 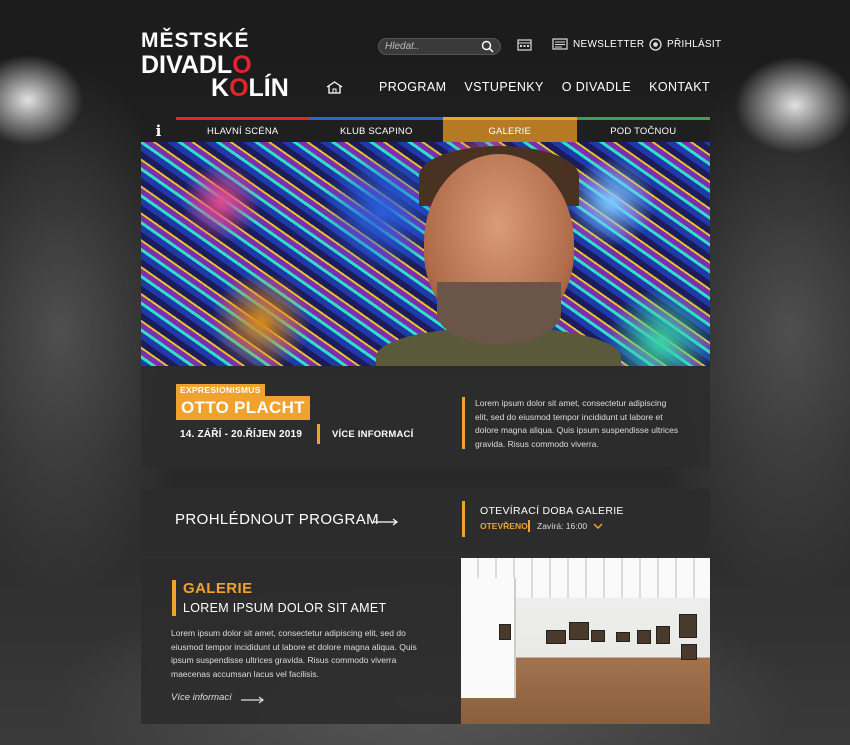 I want to click on tab-hlavni-scena: HLAVNÍ SCÉNA, so click(x=243, y=129).